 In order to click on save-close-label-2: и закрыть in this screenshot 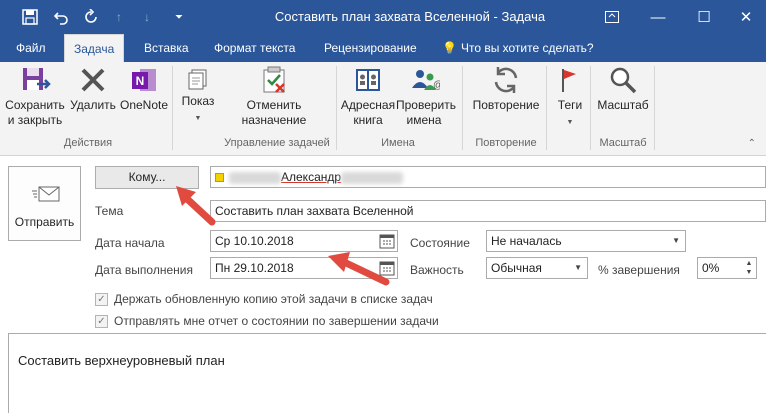, I will do `click(35, 120)`.